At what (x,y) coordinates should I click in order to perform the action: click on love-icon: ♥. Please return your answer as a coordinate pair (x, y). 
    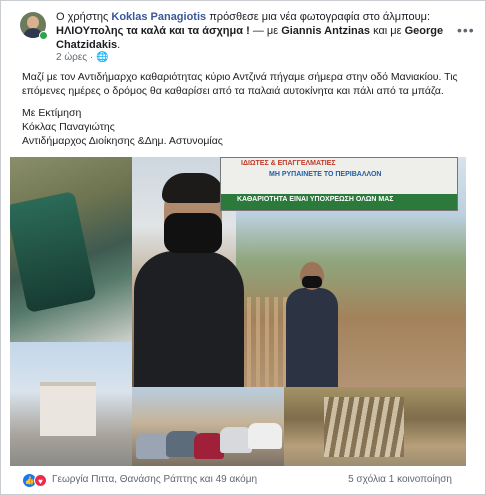
    Looking at the image, I should click on (40, 480).